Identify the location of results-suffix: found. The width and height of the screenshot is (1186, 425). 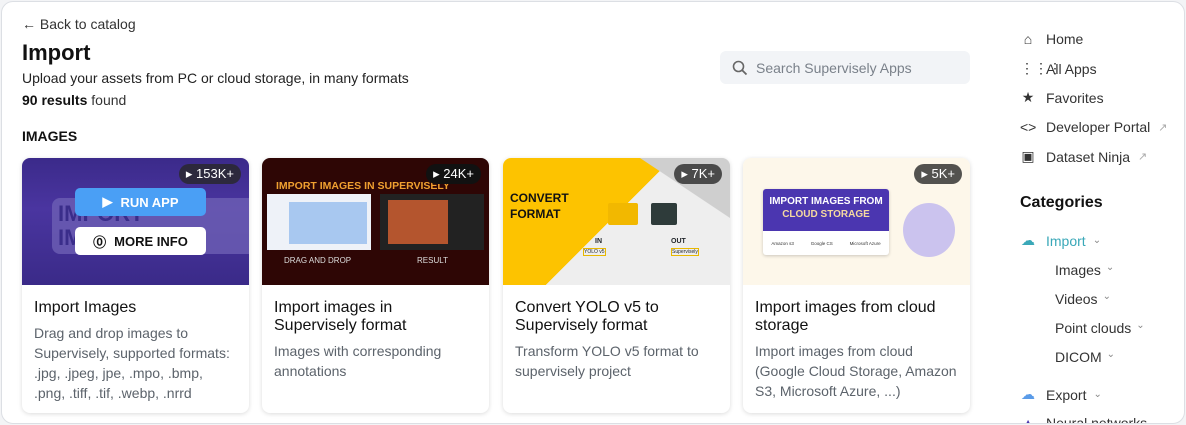
(107, 100).